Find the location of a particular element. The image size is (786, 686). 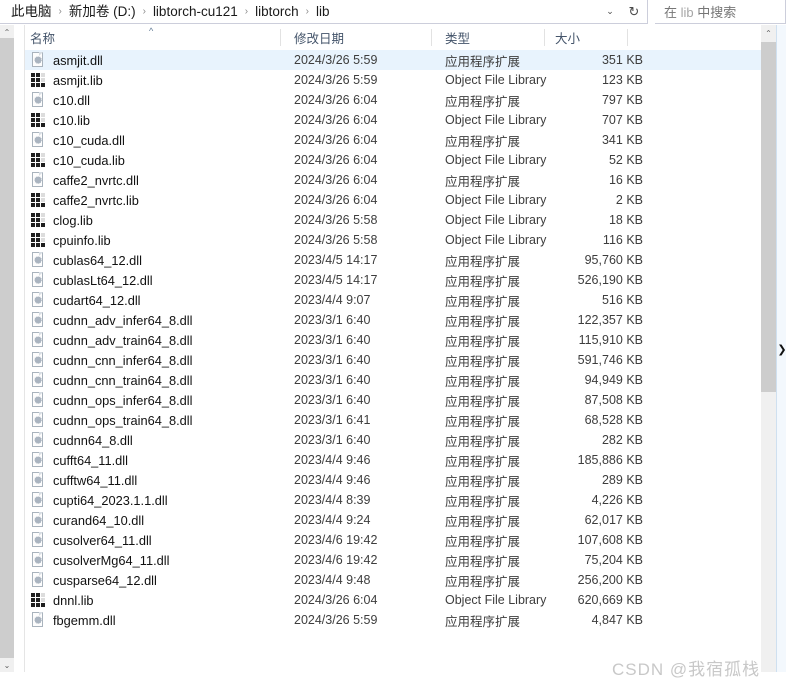

search-input: 在 lib 中搜索 is located at coordinates (720, 12).